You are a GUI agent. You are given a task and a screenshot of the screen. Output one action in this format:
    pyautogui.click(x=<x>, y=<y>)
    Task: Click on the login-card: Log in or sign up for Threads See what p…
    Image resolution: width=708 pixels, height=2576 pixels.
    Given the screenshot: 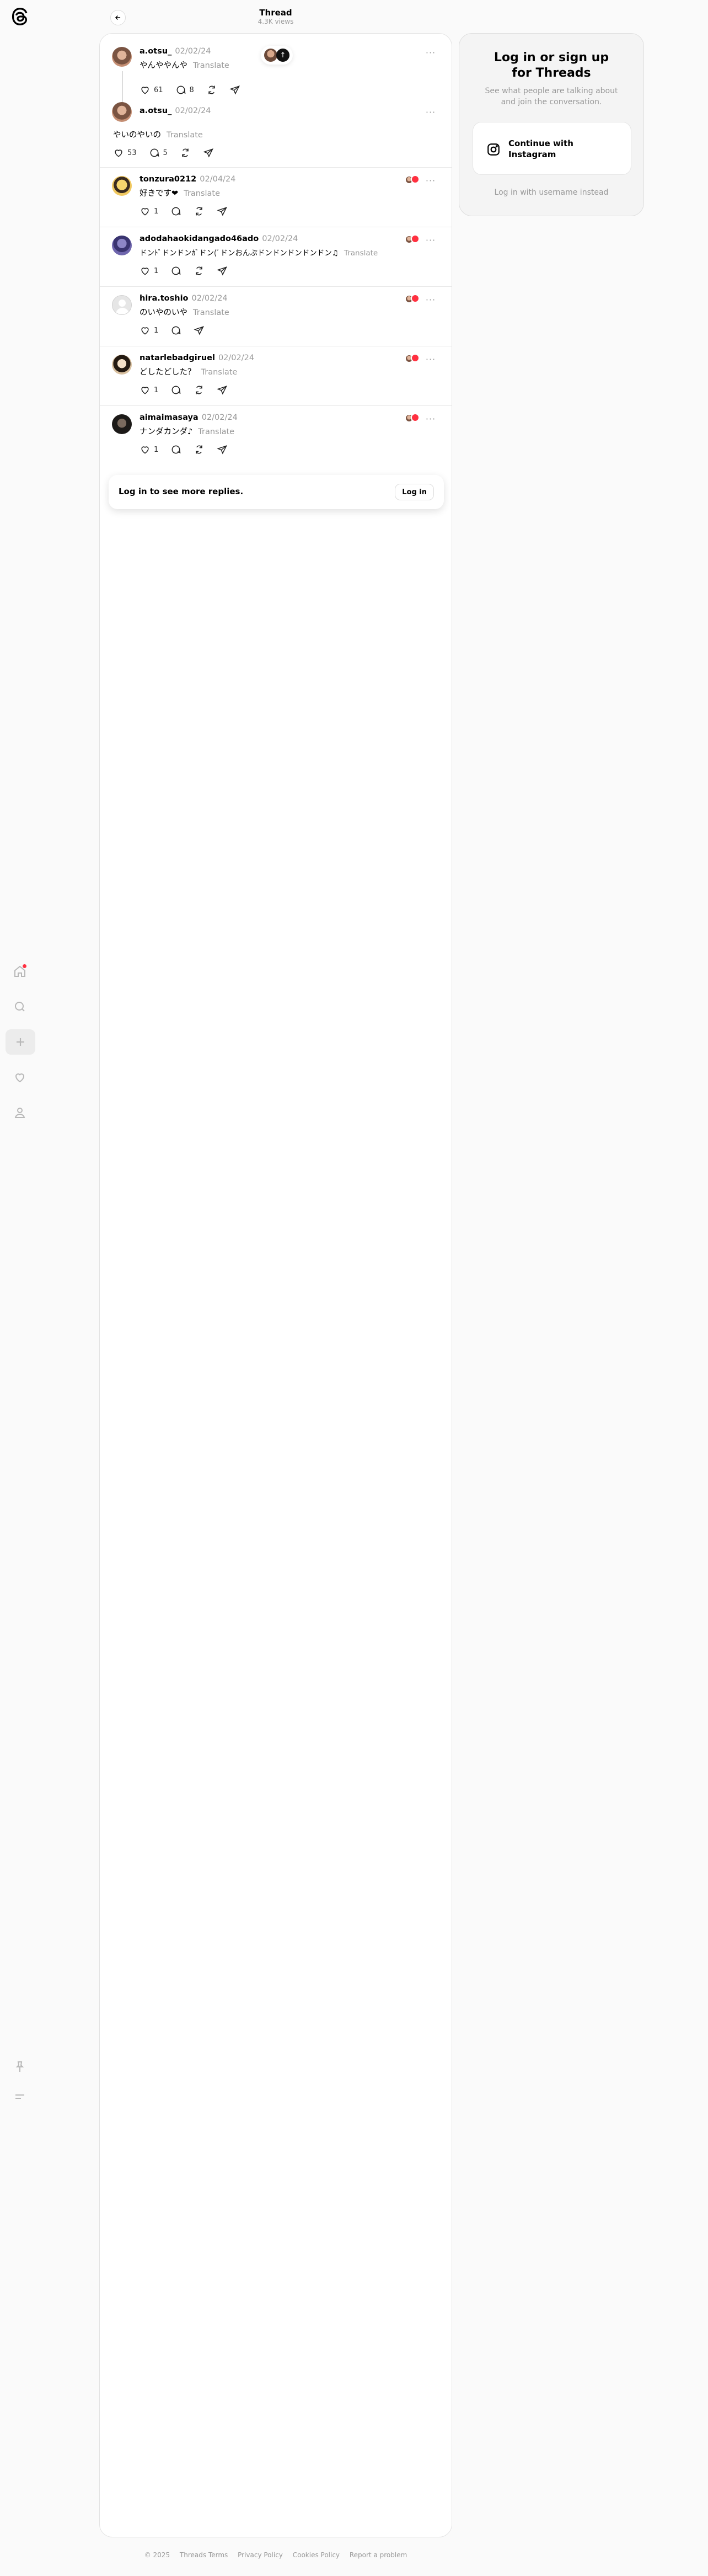 What is the action you would take?
    pyautogui.click(x=551, y=124)
    